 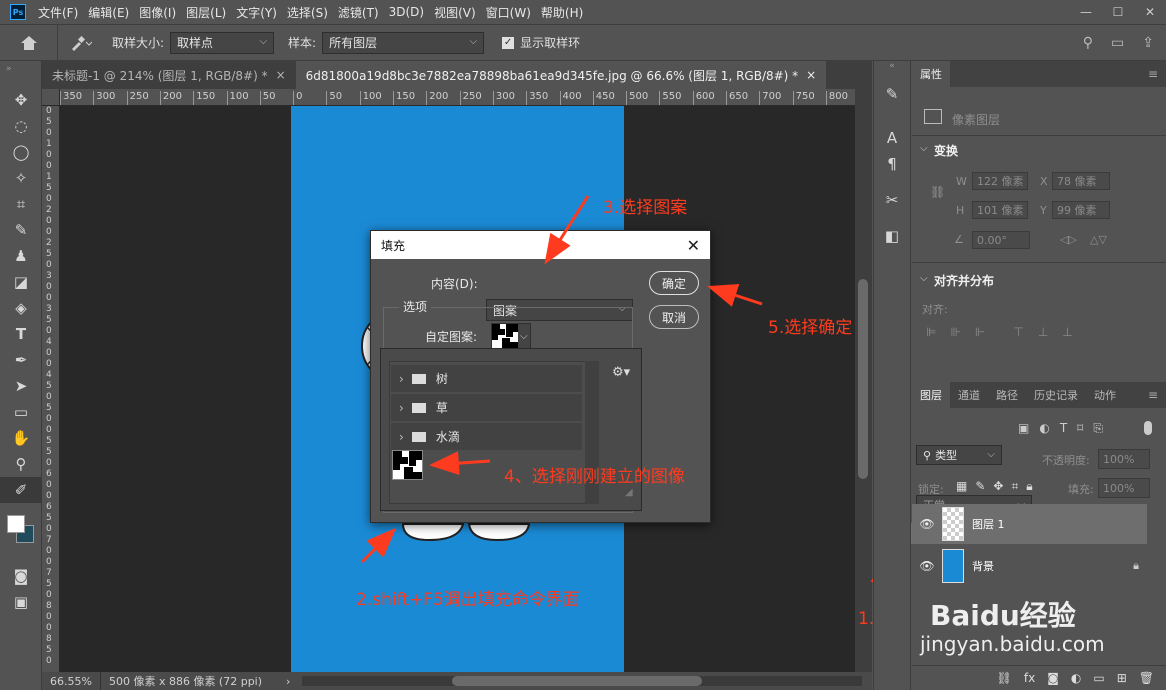 I want to click on quick-mask-icon: ◙, so click(x=21, y=576).